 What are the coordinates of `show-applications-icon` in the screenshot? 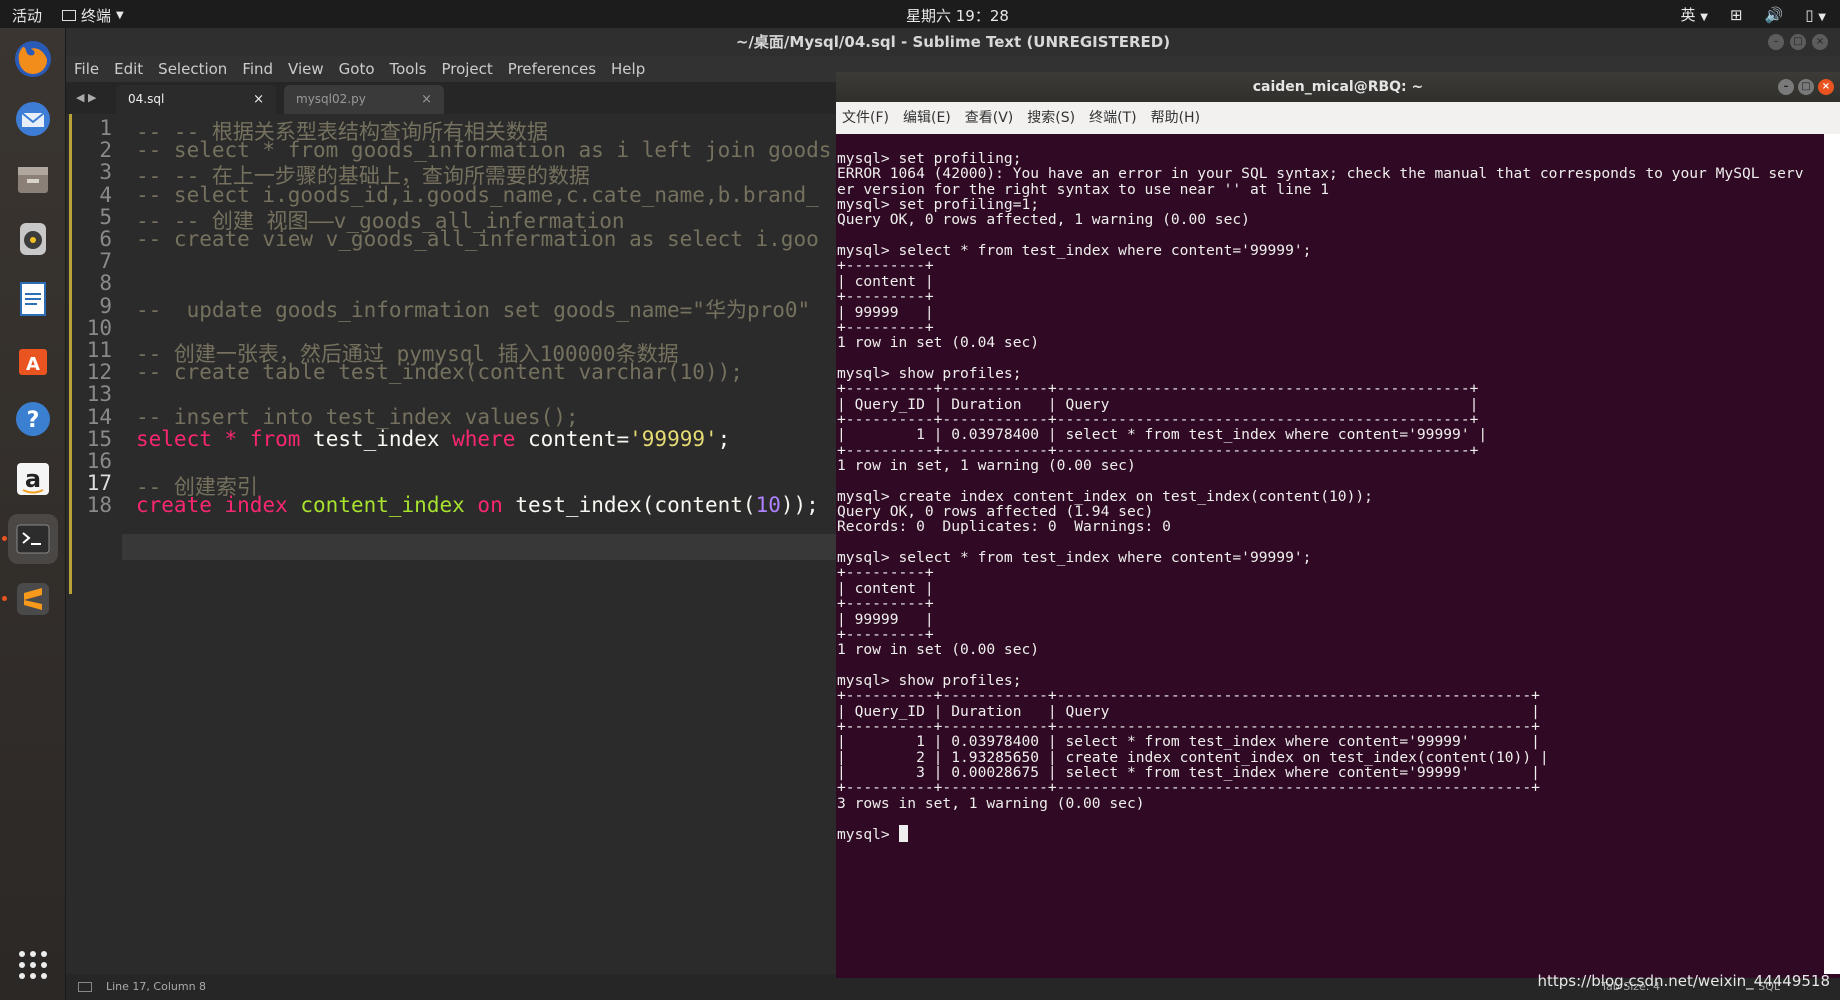 It's located at (33, 965).